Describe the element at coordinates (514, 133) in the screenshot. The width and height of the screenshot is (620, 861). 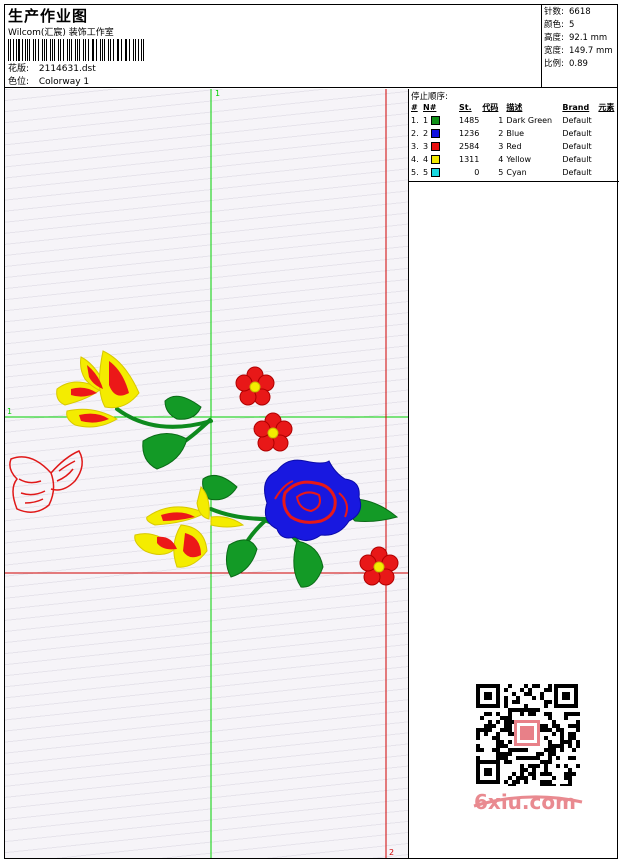
I see `table-row: 2. 2 1236 2 Blue Default` at that location.